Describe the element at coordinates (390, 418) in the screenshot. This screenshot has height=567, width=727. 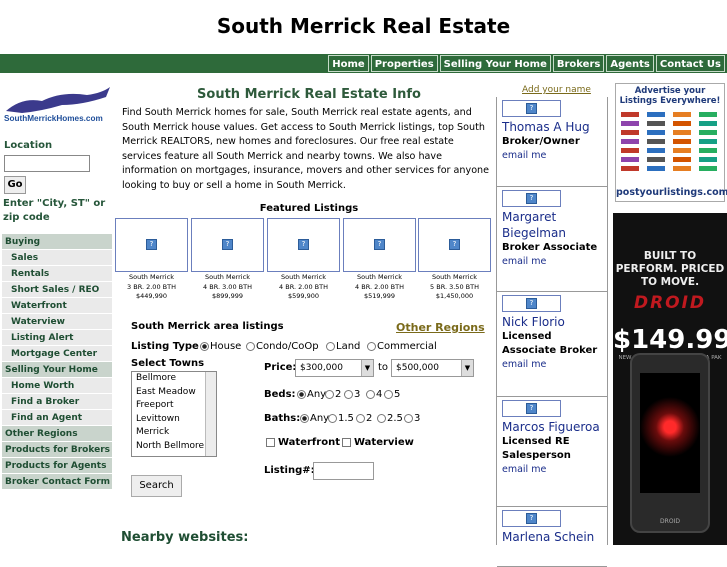
I see `baths-option: 2.5` at that location.